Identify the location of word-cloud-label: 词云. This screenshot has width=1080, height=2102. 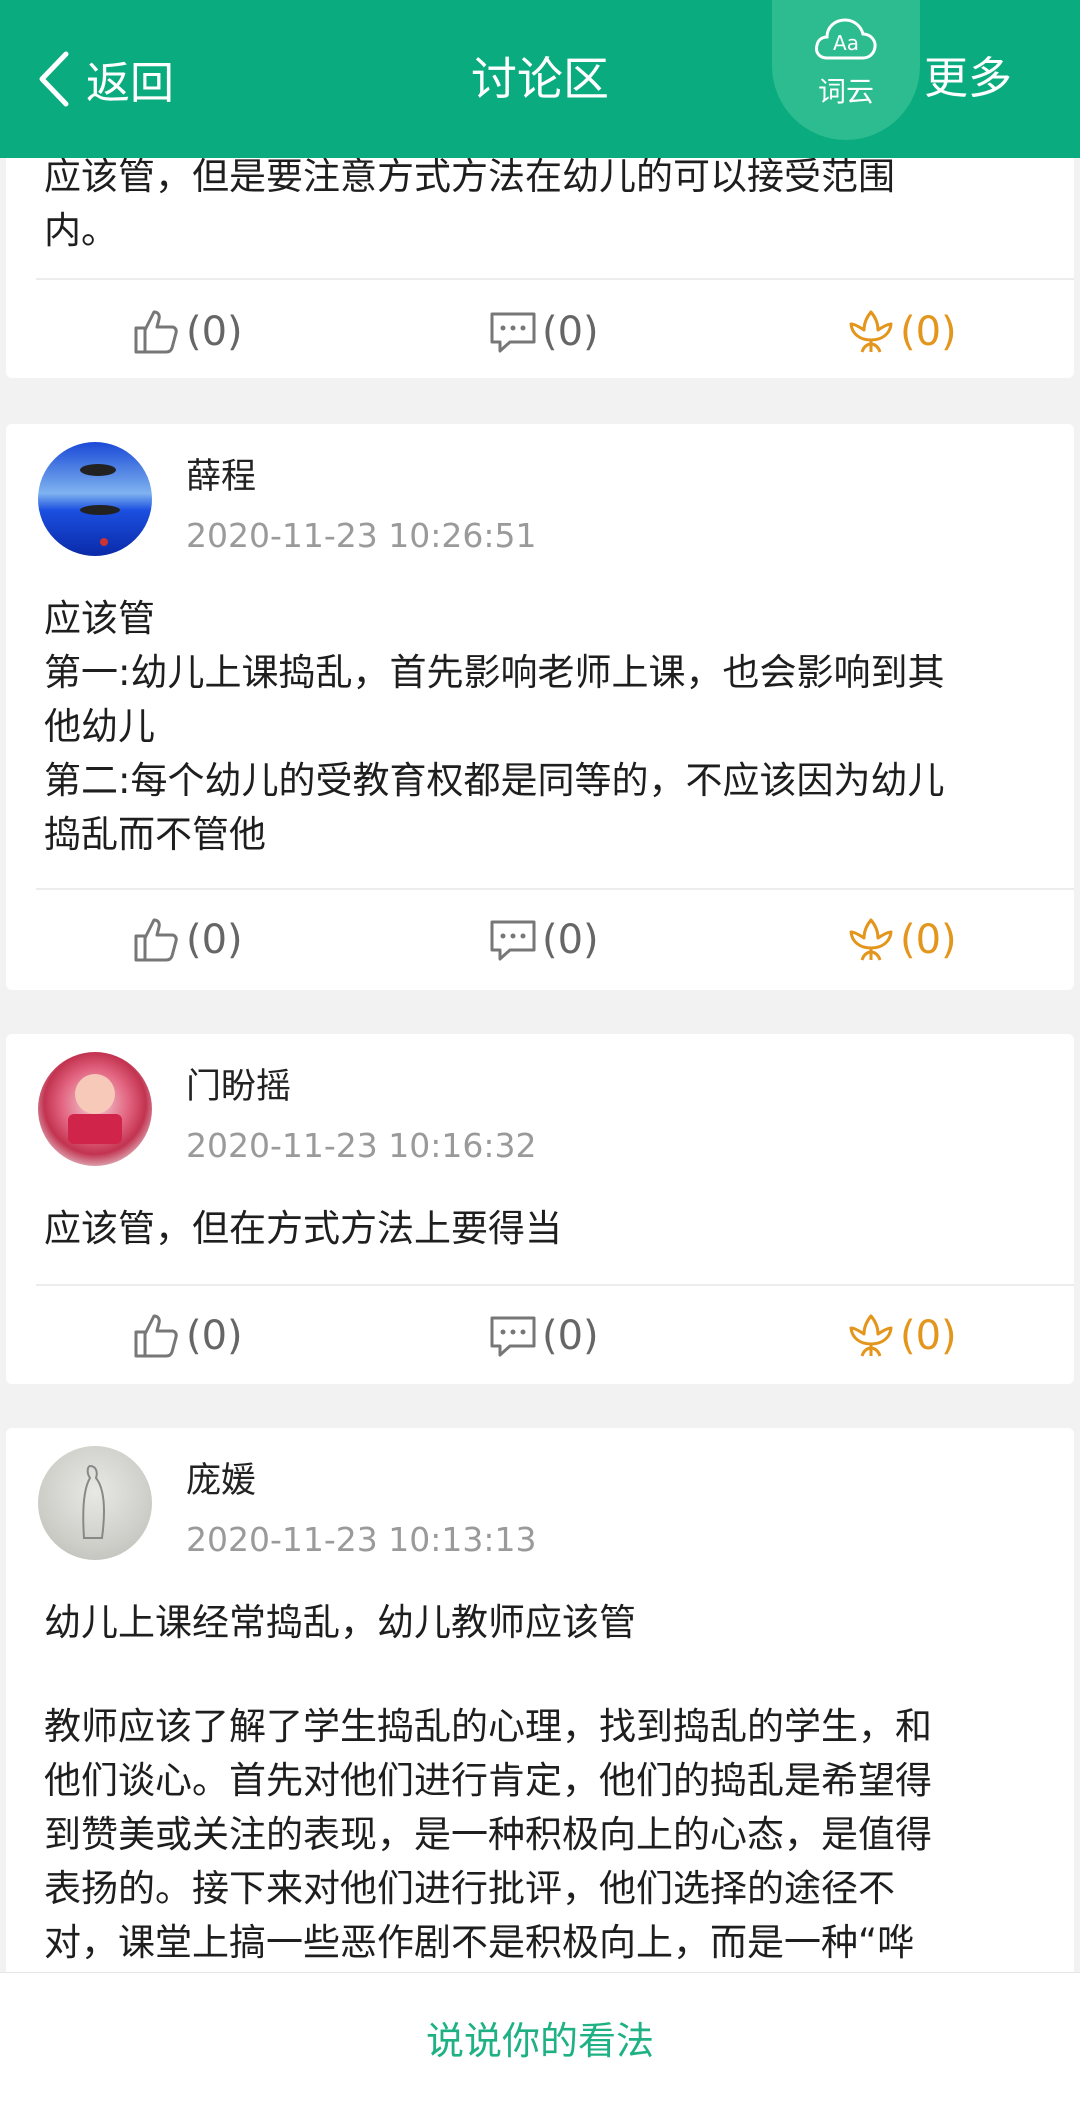
(845, 91).